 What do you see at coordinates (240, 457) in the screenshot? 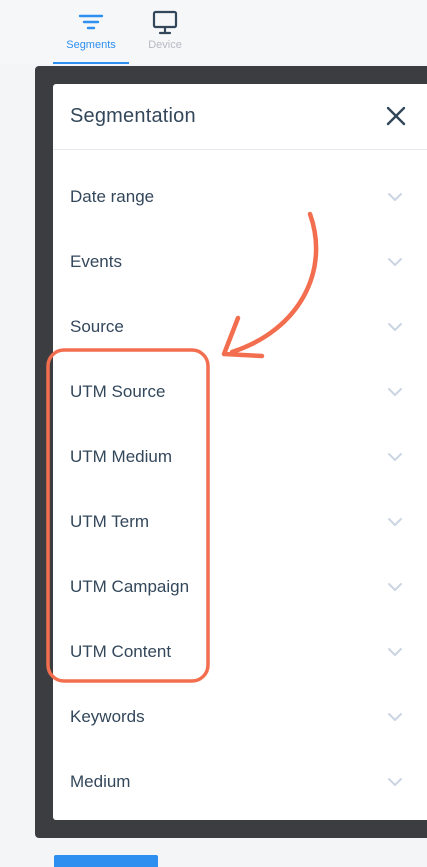
I see `filter-utm-medium: UTM Medium` at bounding box center [240, 457].